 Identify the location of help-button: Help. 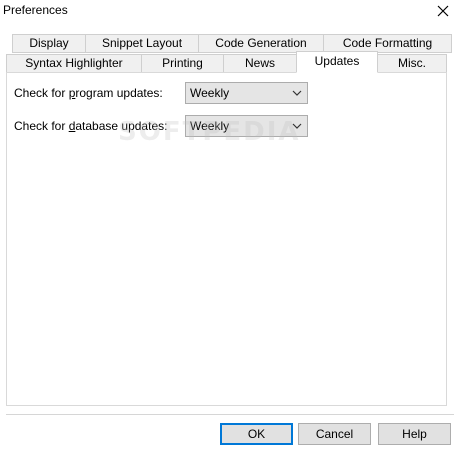
(414, 434).